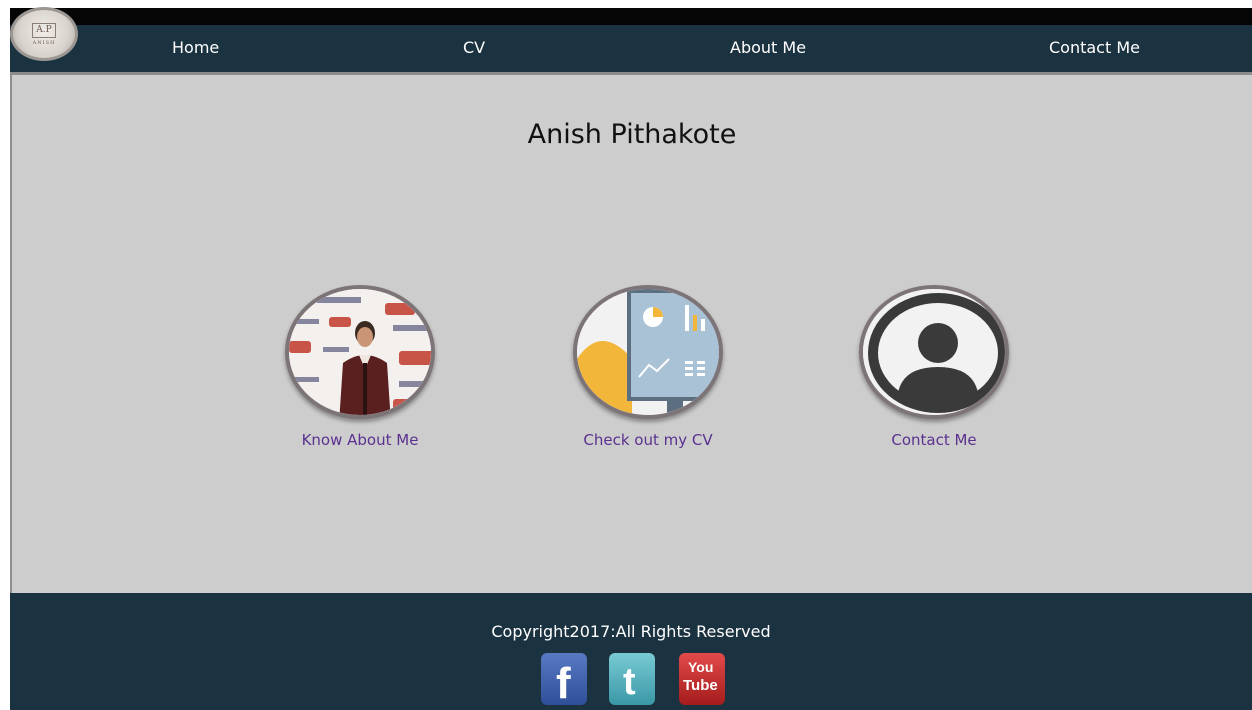 The image size is (1252, 710). Describe the element at coordinates (629, 682) in the screenshot. I see `twitter-glyph: t` at that location.